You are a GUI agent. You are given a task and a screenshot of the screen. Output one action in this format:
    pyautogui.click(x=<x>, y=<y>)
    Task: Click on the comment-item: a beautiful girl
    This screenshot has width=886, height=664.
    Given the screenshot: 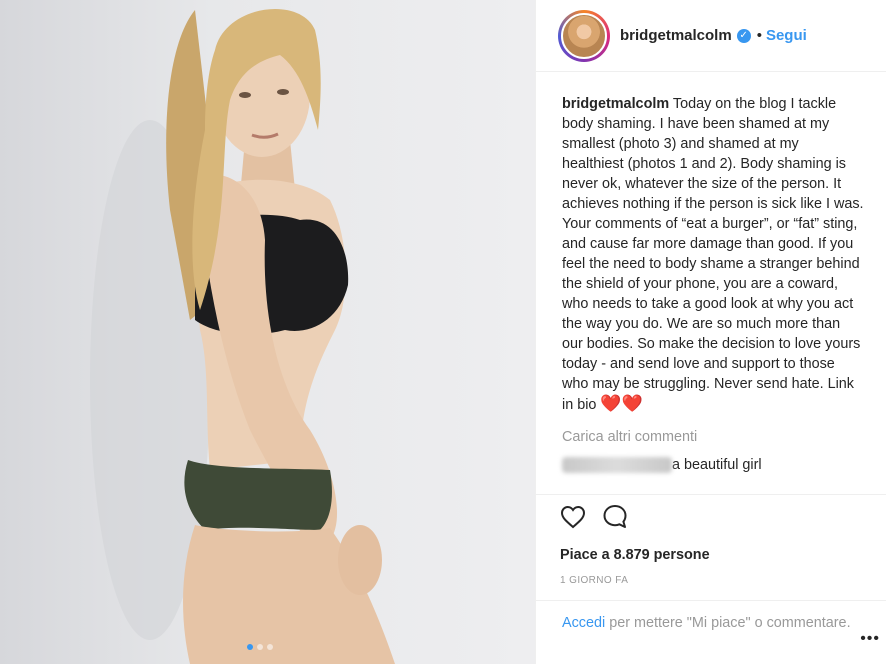 What is the action you would take?
    pyautogui.click(x=713, y=465)
    